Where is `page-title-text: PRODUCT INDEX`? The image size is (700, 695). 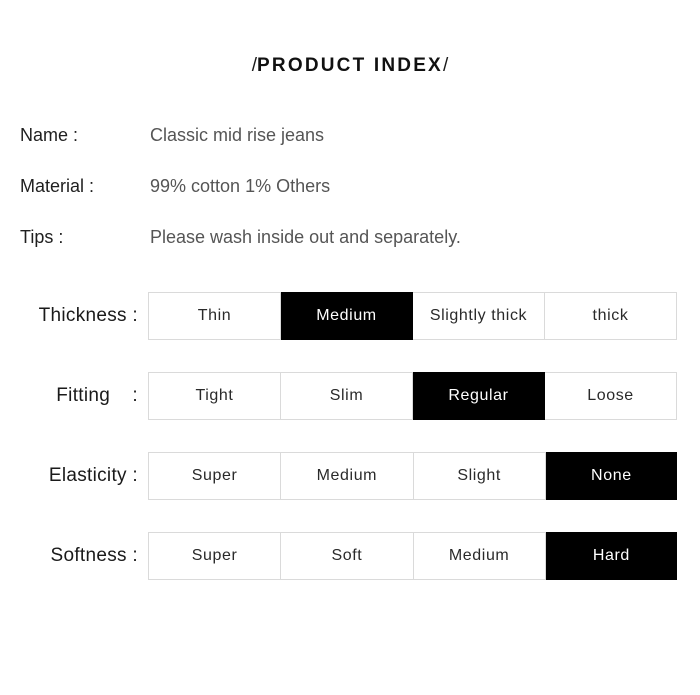 page-title-text: PRODUCT INDEX is located at coordinates (350, 65).